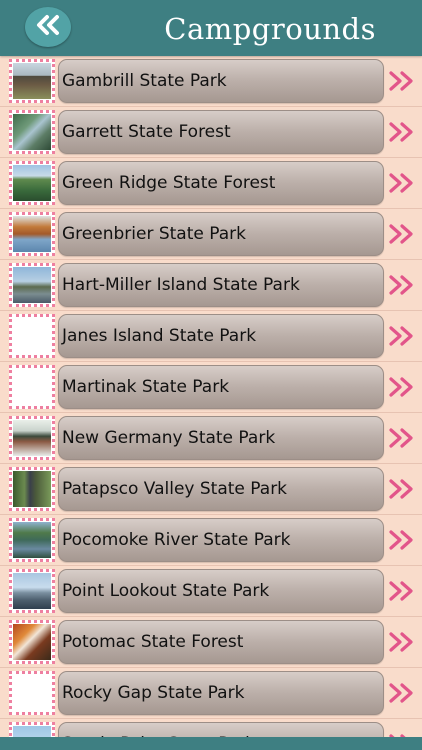  Describe the element at coordinates (270, 29) in the screenshot. I see `page-title: Campgrounds` at that location.